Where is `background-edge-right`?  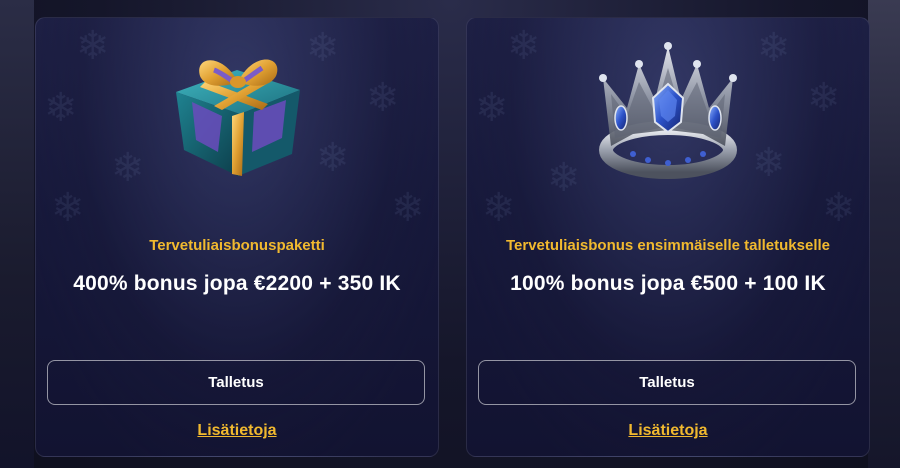
background-edge-right is located at coordinates (884, 234).